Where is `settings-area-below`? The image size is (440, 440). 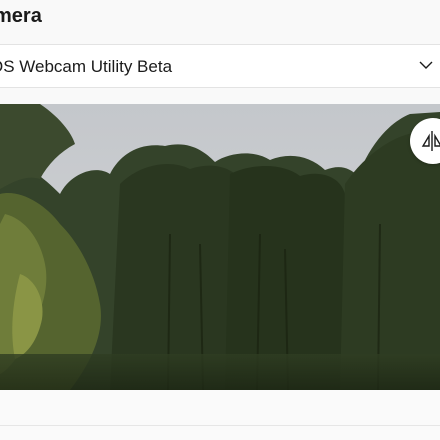 settings-area-below is located at coordinates (220, 415).